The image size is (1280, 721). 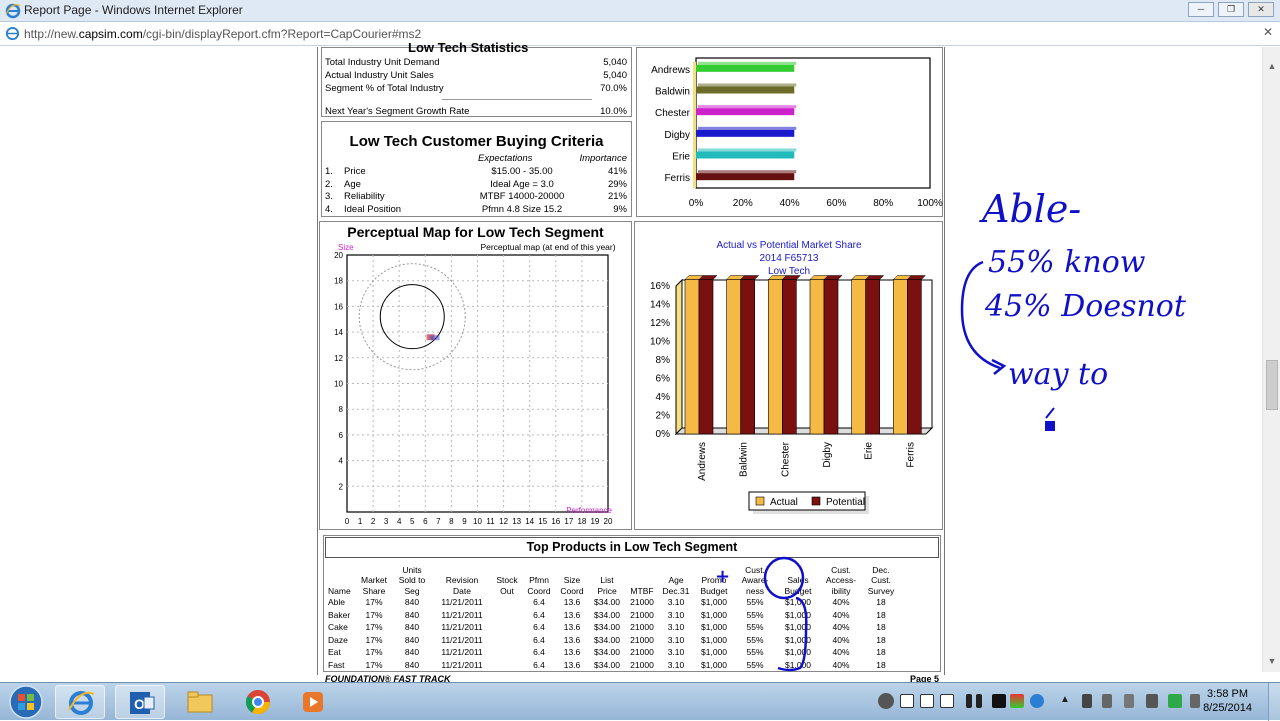 I want to click on eraser-tool-icon, so click(x=947, y=701).